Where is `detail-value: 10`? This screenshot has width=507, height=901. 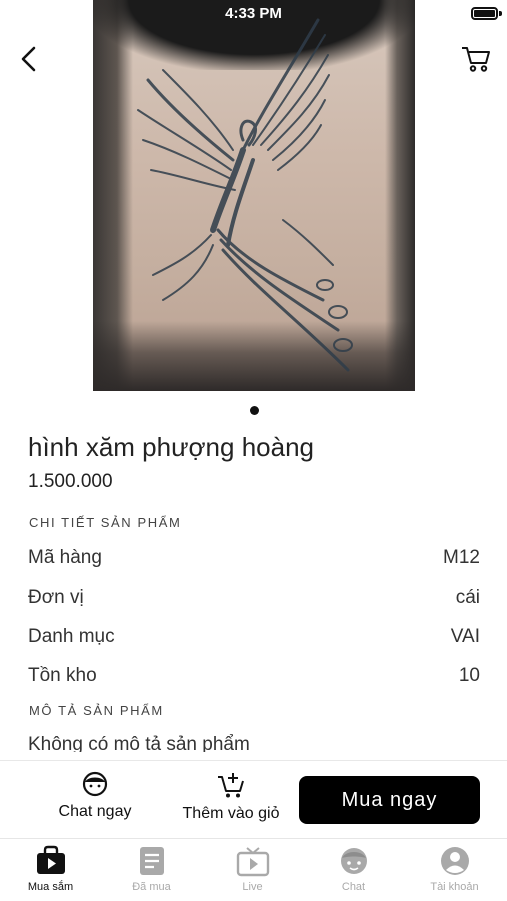
detail-value: 10 is located at coordinates (469, 675).